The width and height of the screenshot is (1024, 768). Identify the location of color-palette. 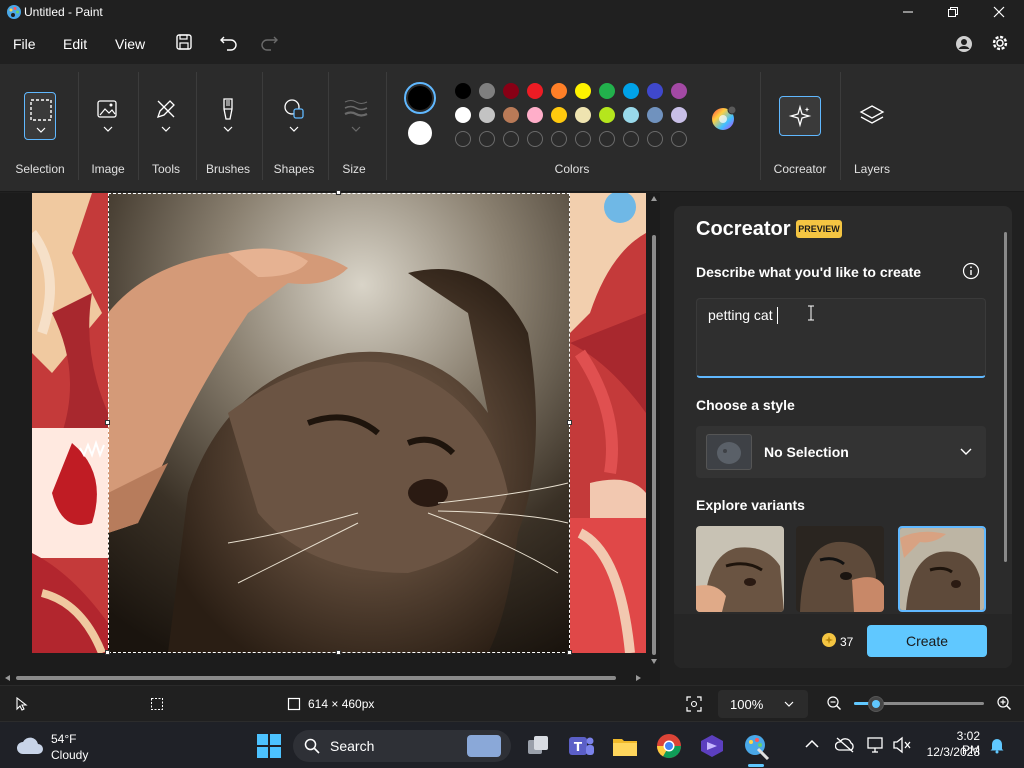
(575, 119).